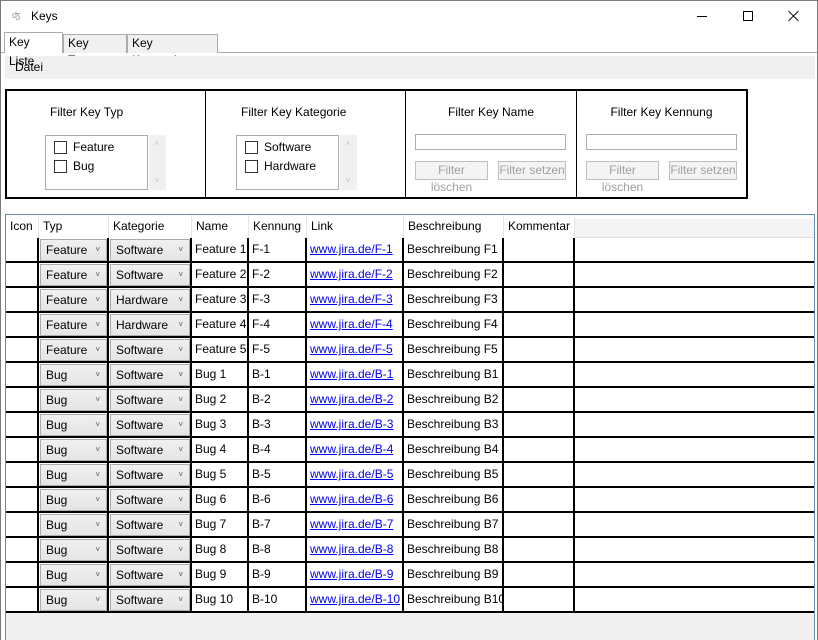 Image resolution: width=818 pixels, height=640 pixels. Describe the element at coordinates (220, 474) in the screenshot. I see `cell-name: Bug 5` at that location.